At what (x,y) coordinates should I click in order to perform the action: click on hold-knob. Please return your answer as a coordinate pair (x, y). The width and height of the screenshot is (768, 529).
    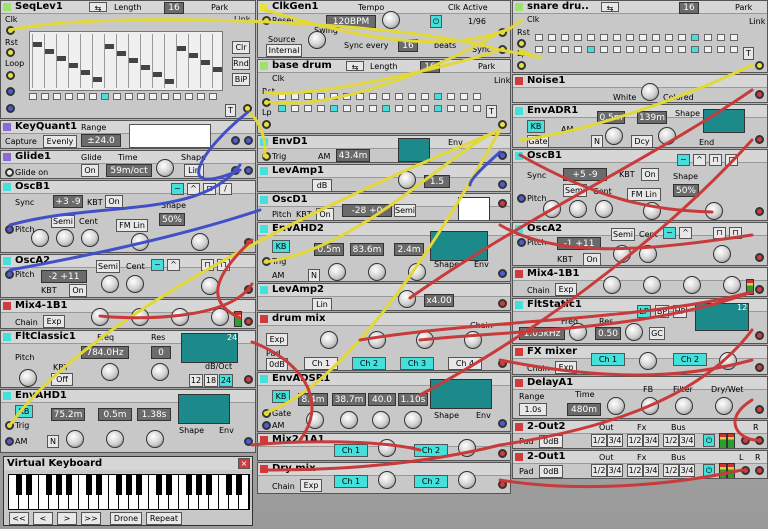
    Looking at the image, I should click on (377, 272).